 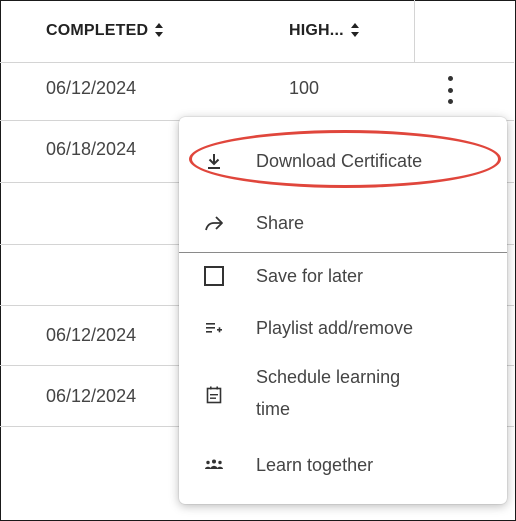 I want to click on checkbox-icon, so click(x=214, y=276).